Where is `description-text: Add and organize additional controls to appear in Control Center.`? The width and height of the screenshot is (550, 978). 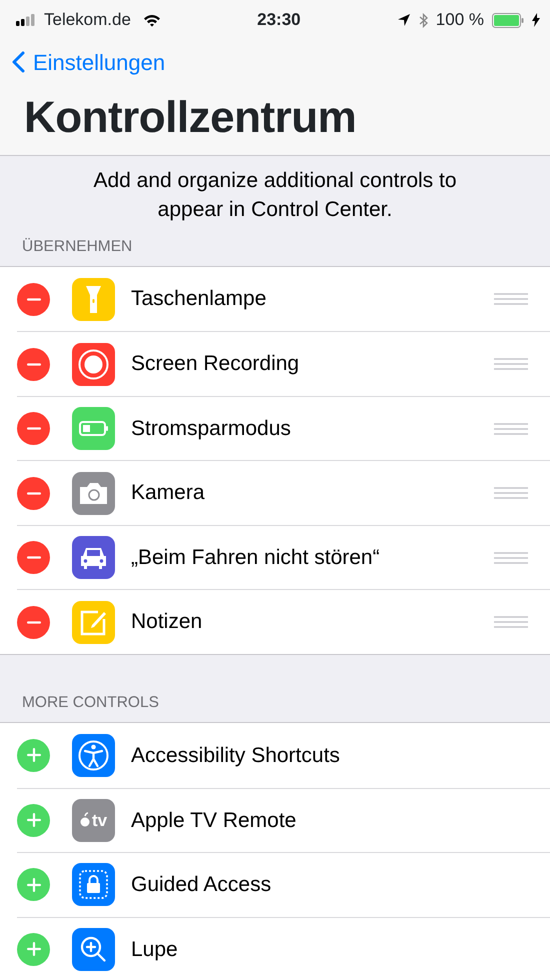
description-text: Add and organize additional controls to appear in Control Center. is located at coordinates (275, 196).